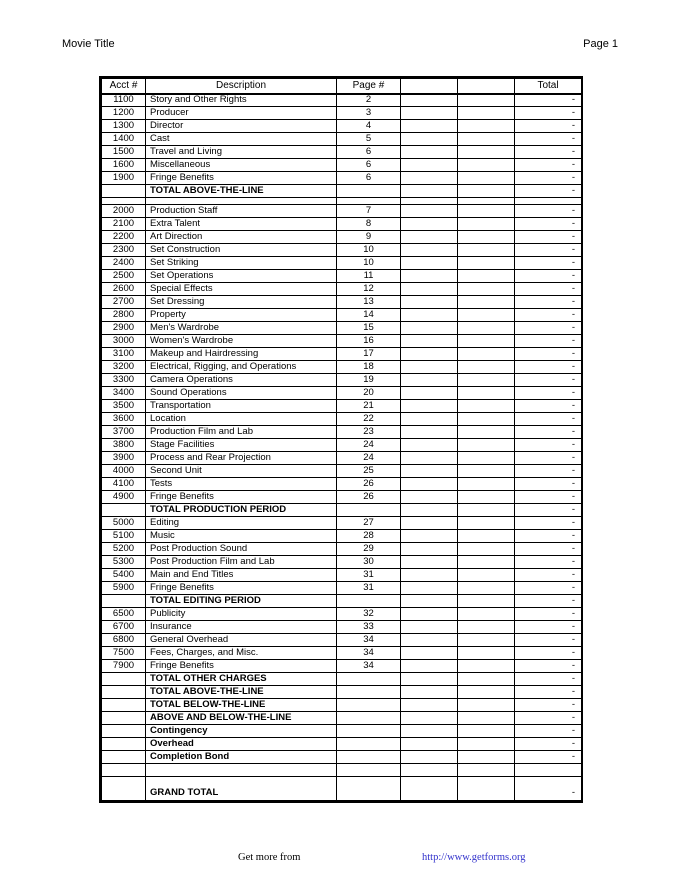 The width and height of the screenshot is (680, 880). I want to click on table-row: 5300 Post Production Film and Lab 30 -, so click(341, 562).